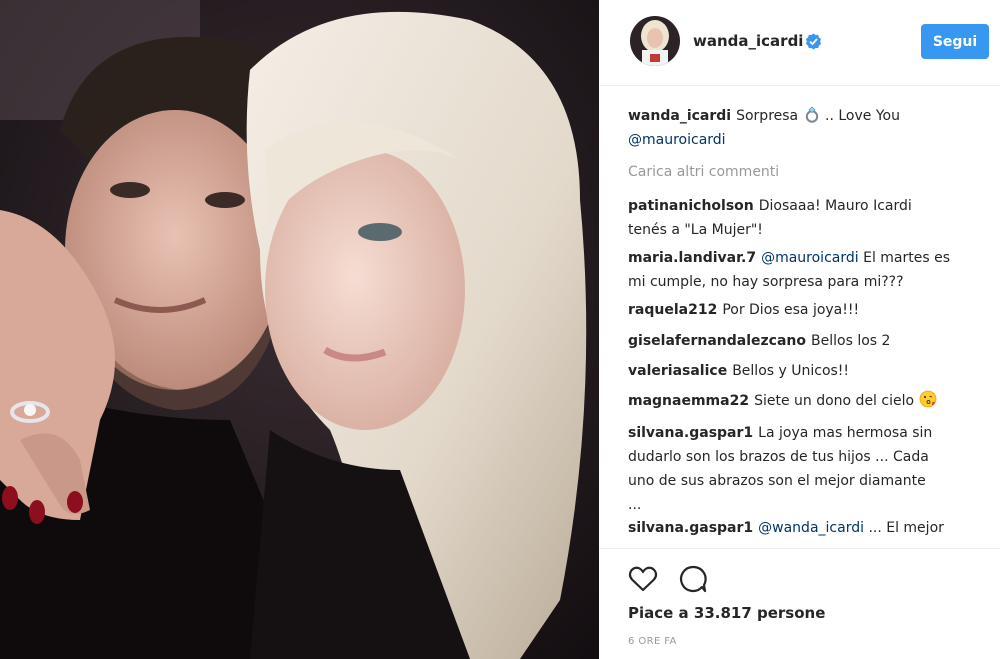  I want to click on comment-text: uno de sus abrazos son el mejor diamante, so click(777, 481).